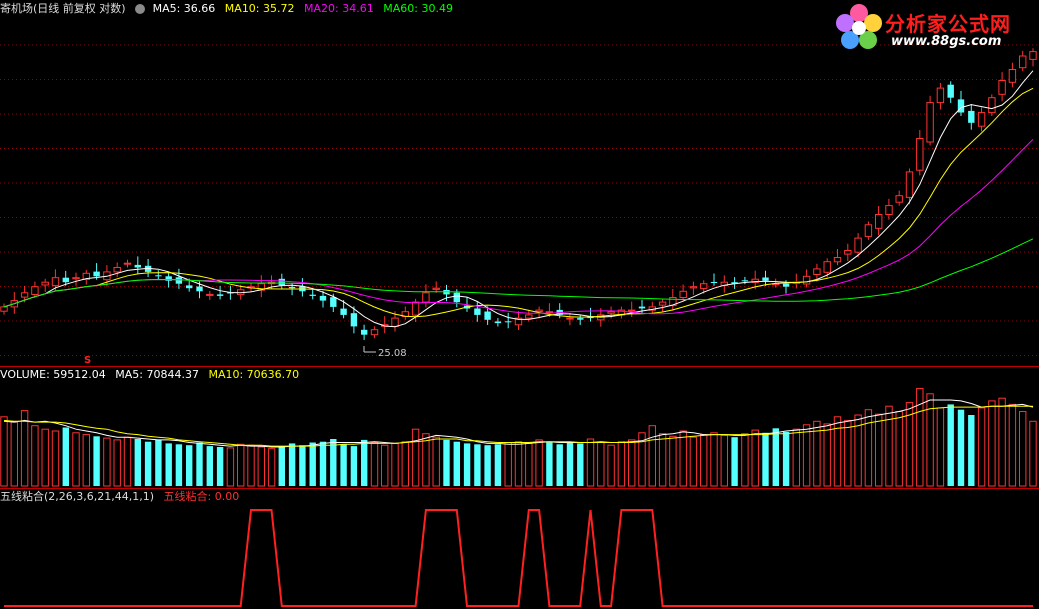 This screenshot has width=1039, height=609. What do you see at coordinates (140, 9) in the screenshot?
I see `settings-circle-icon` at bounding box center [140, 9].